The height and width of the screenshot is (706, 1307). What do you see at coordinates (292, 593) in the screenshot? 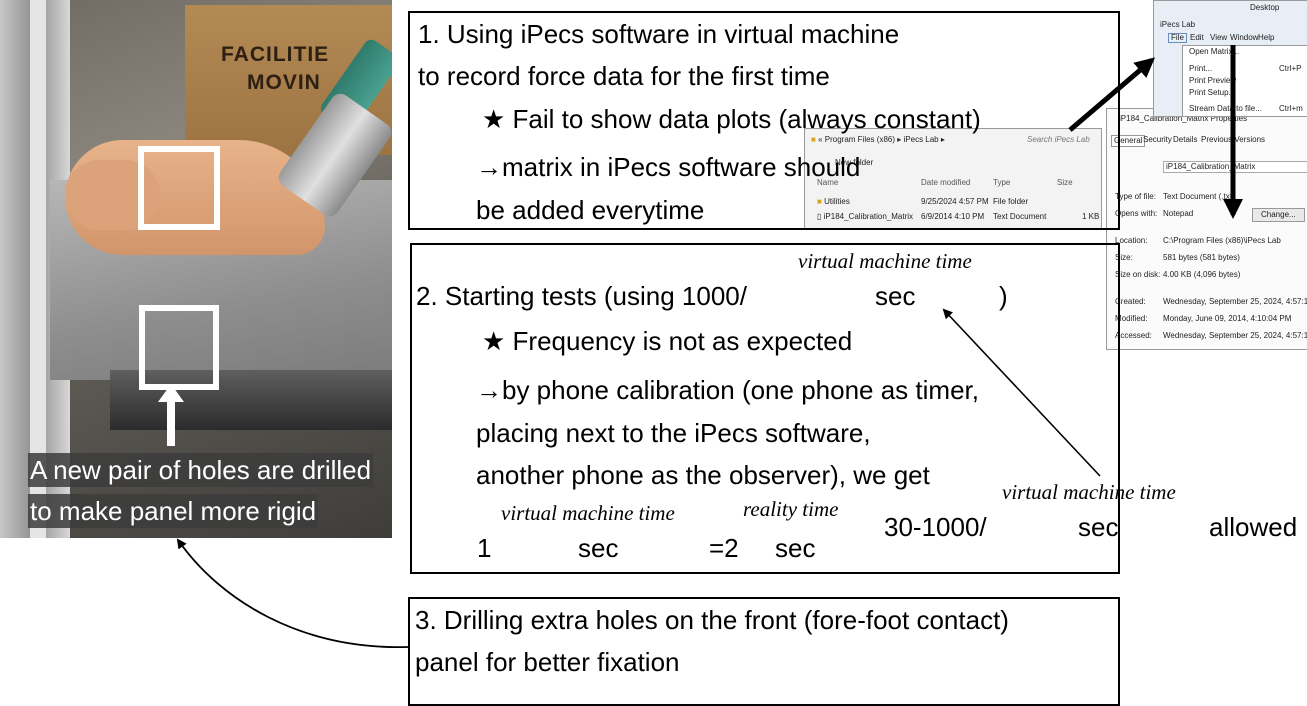
I see `arrow-to-photo` at bounding box center [292, 593].